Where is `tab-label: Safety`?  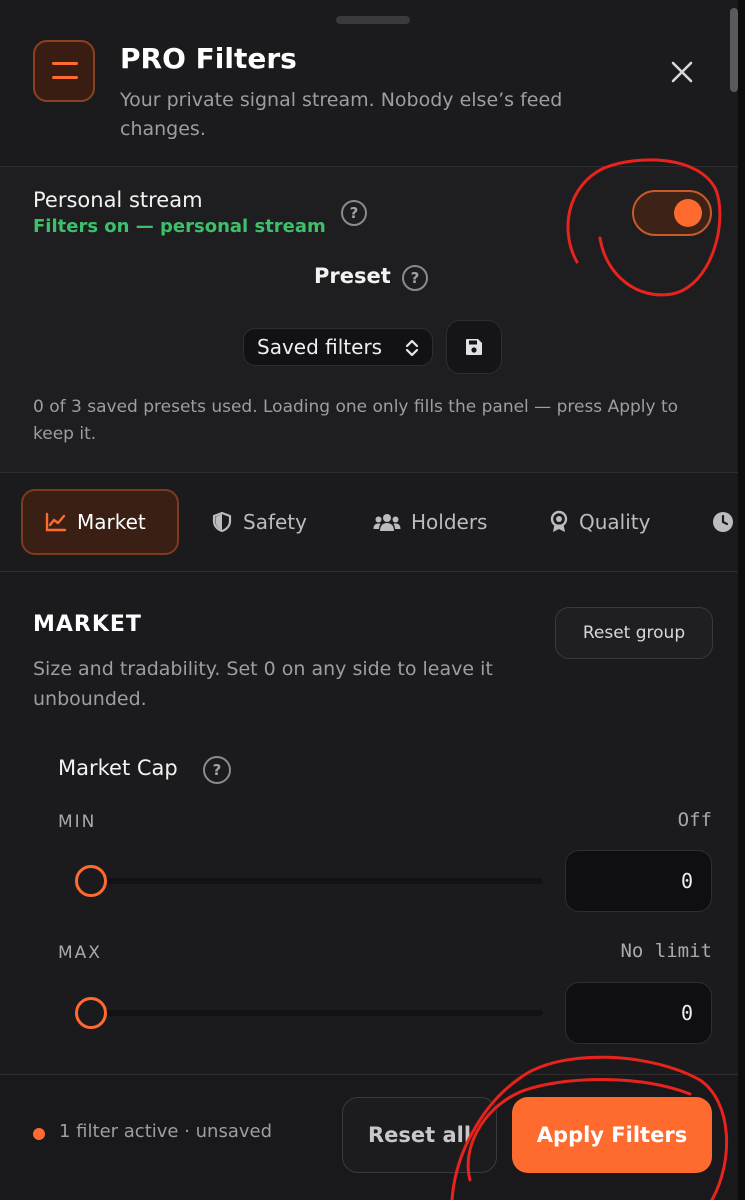
tab-label: Safety is located at coordinates (275, 522).